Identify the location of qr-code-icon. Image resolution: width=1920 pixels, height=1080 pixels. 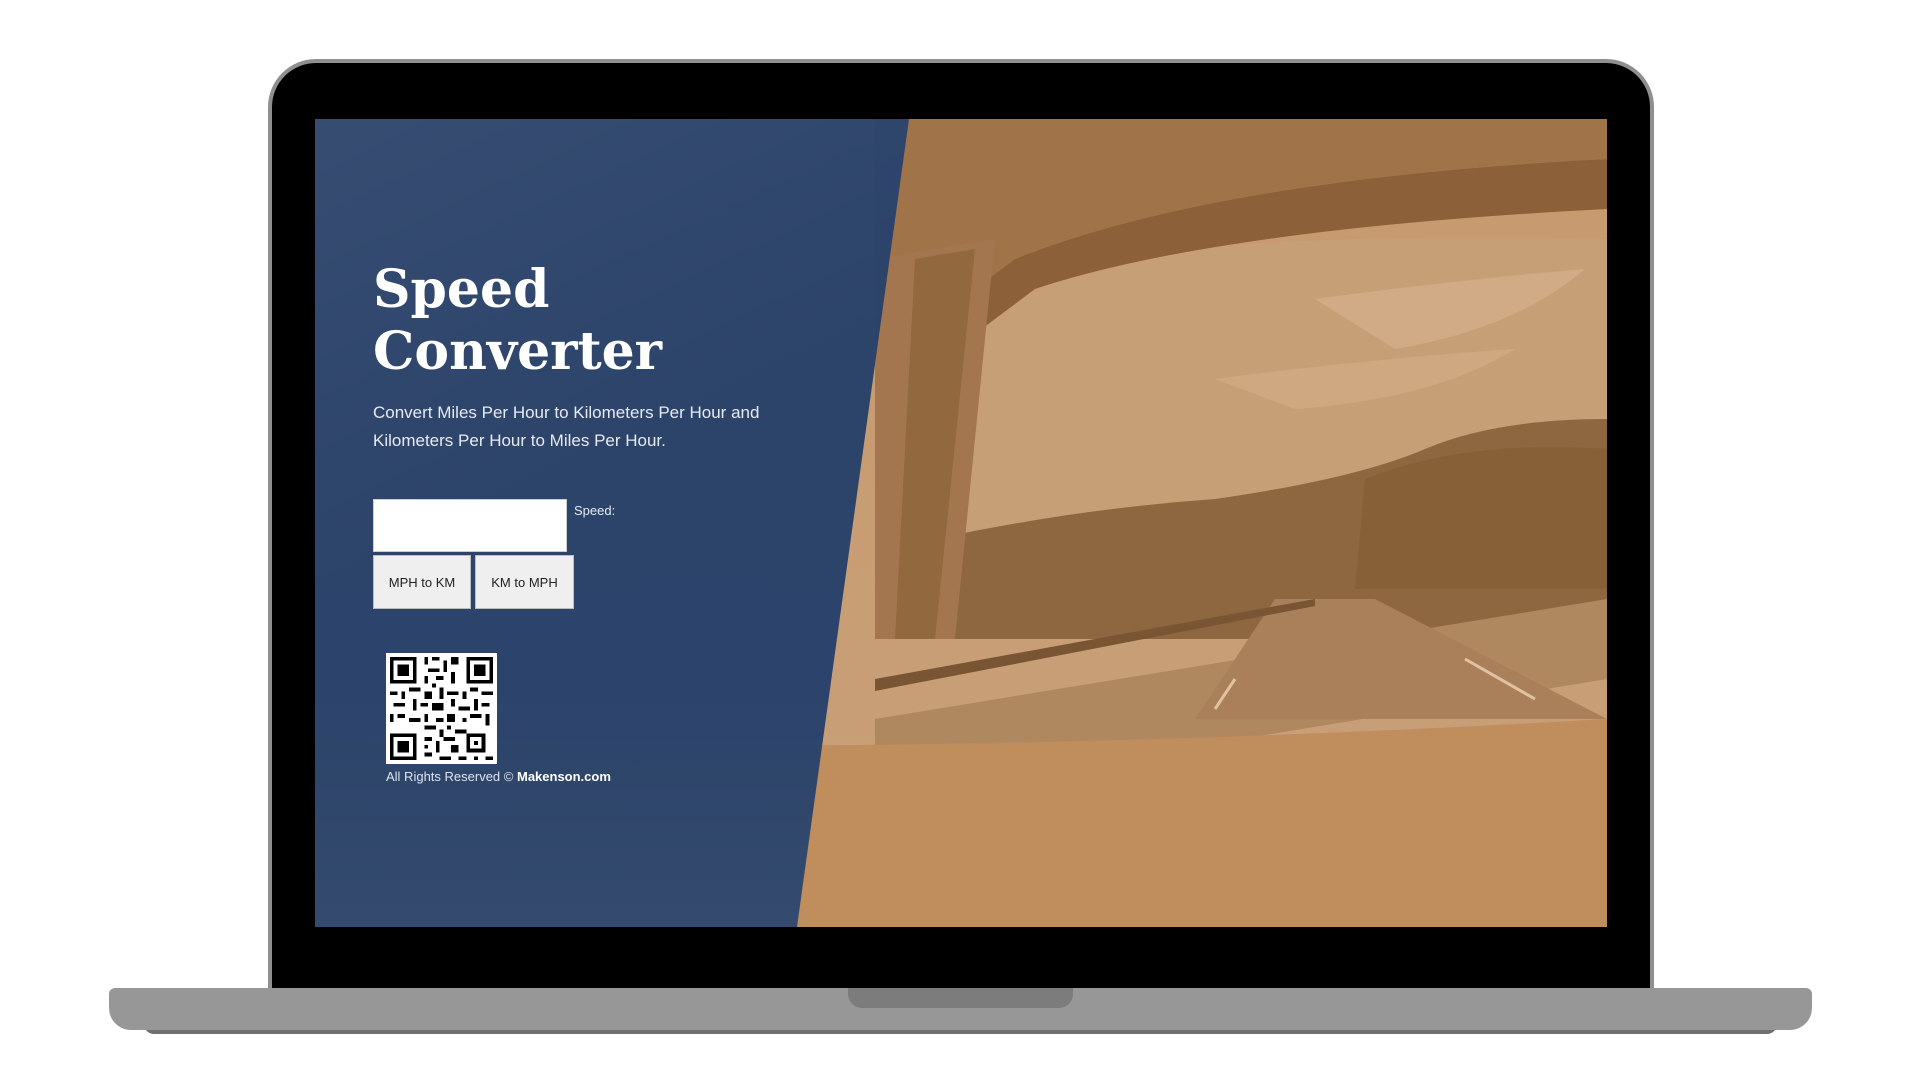
(441, 708).